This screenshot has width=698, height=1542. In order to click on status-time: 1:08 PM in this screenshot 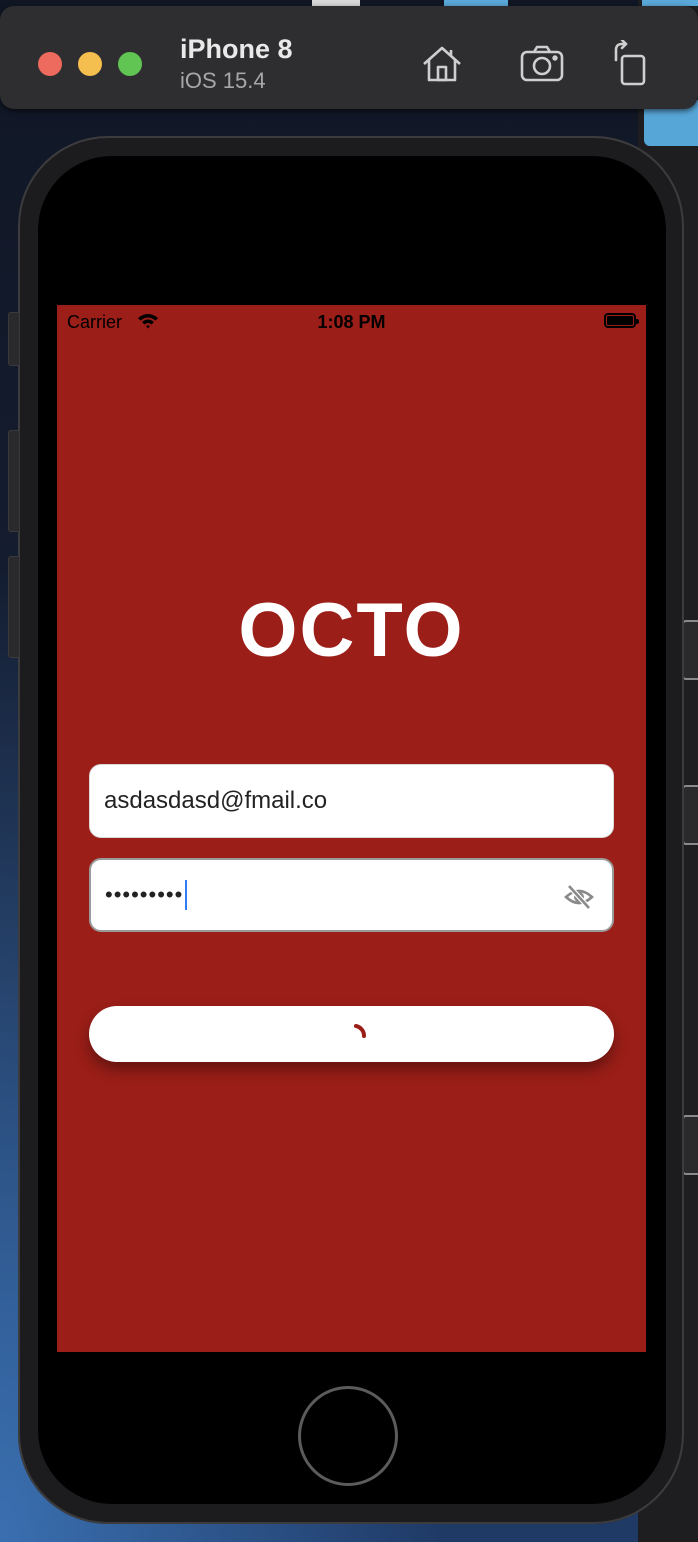, I will do `click(351, 322)`.